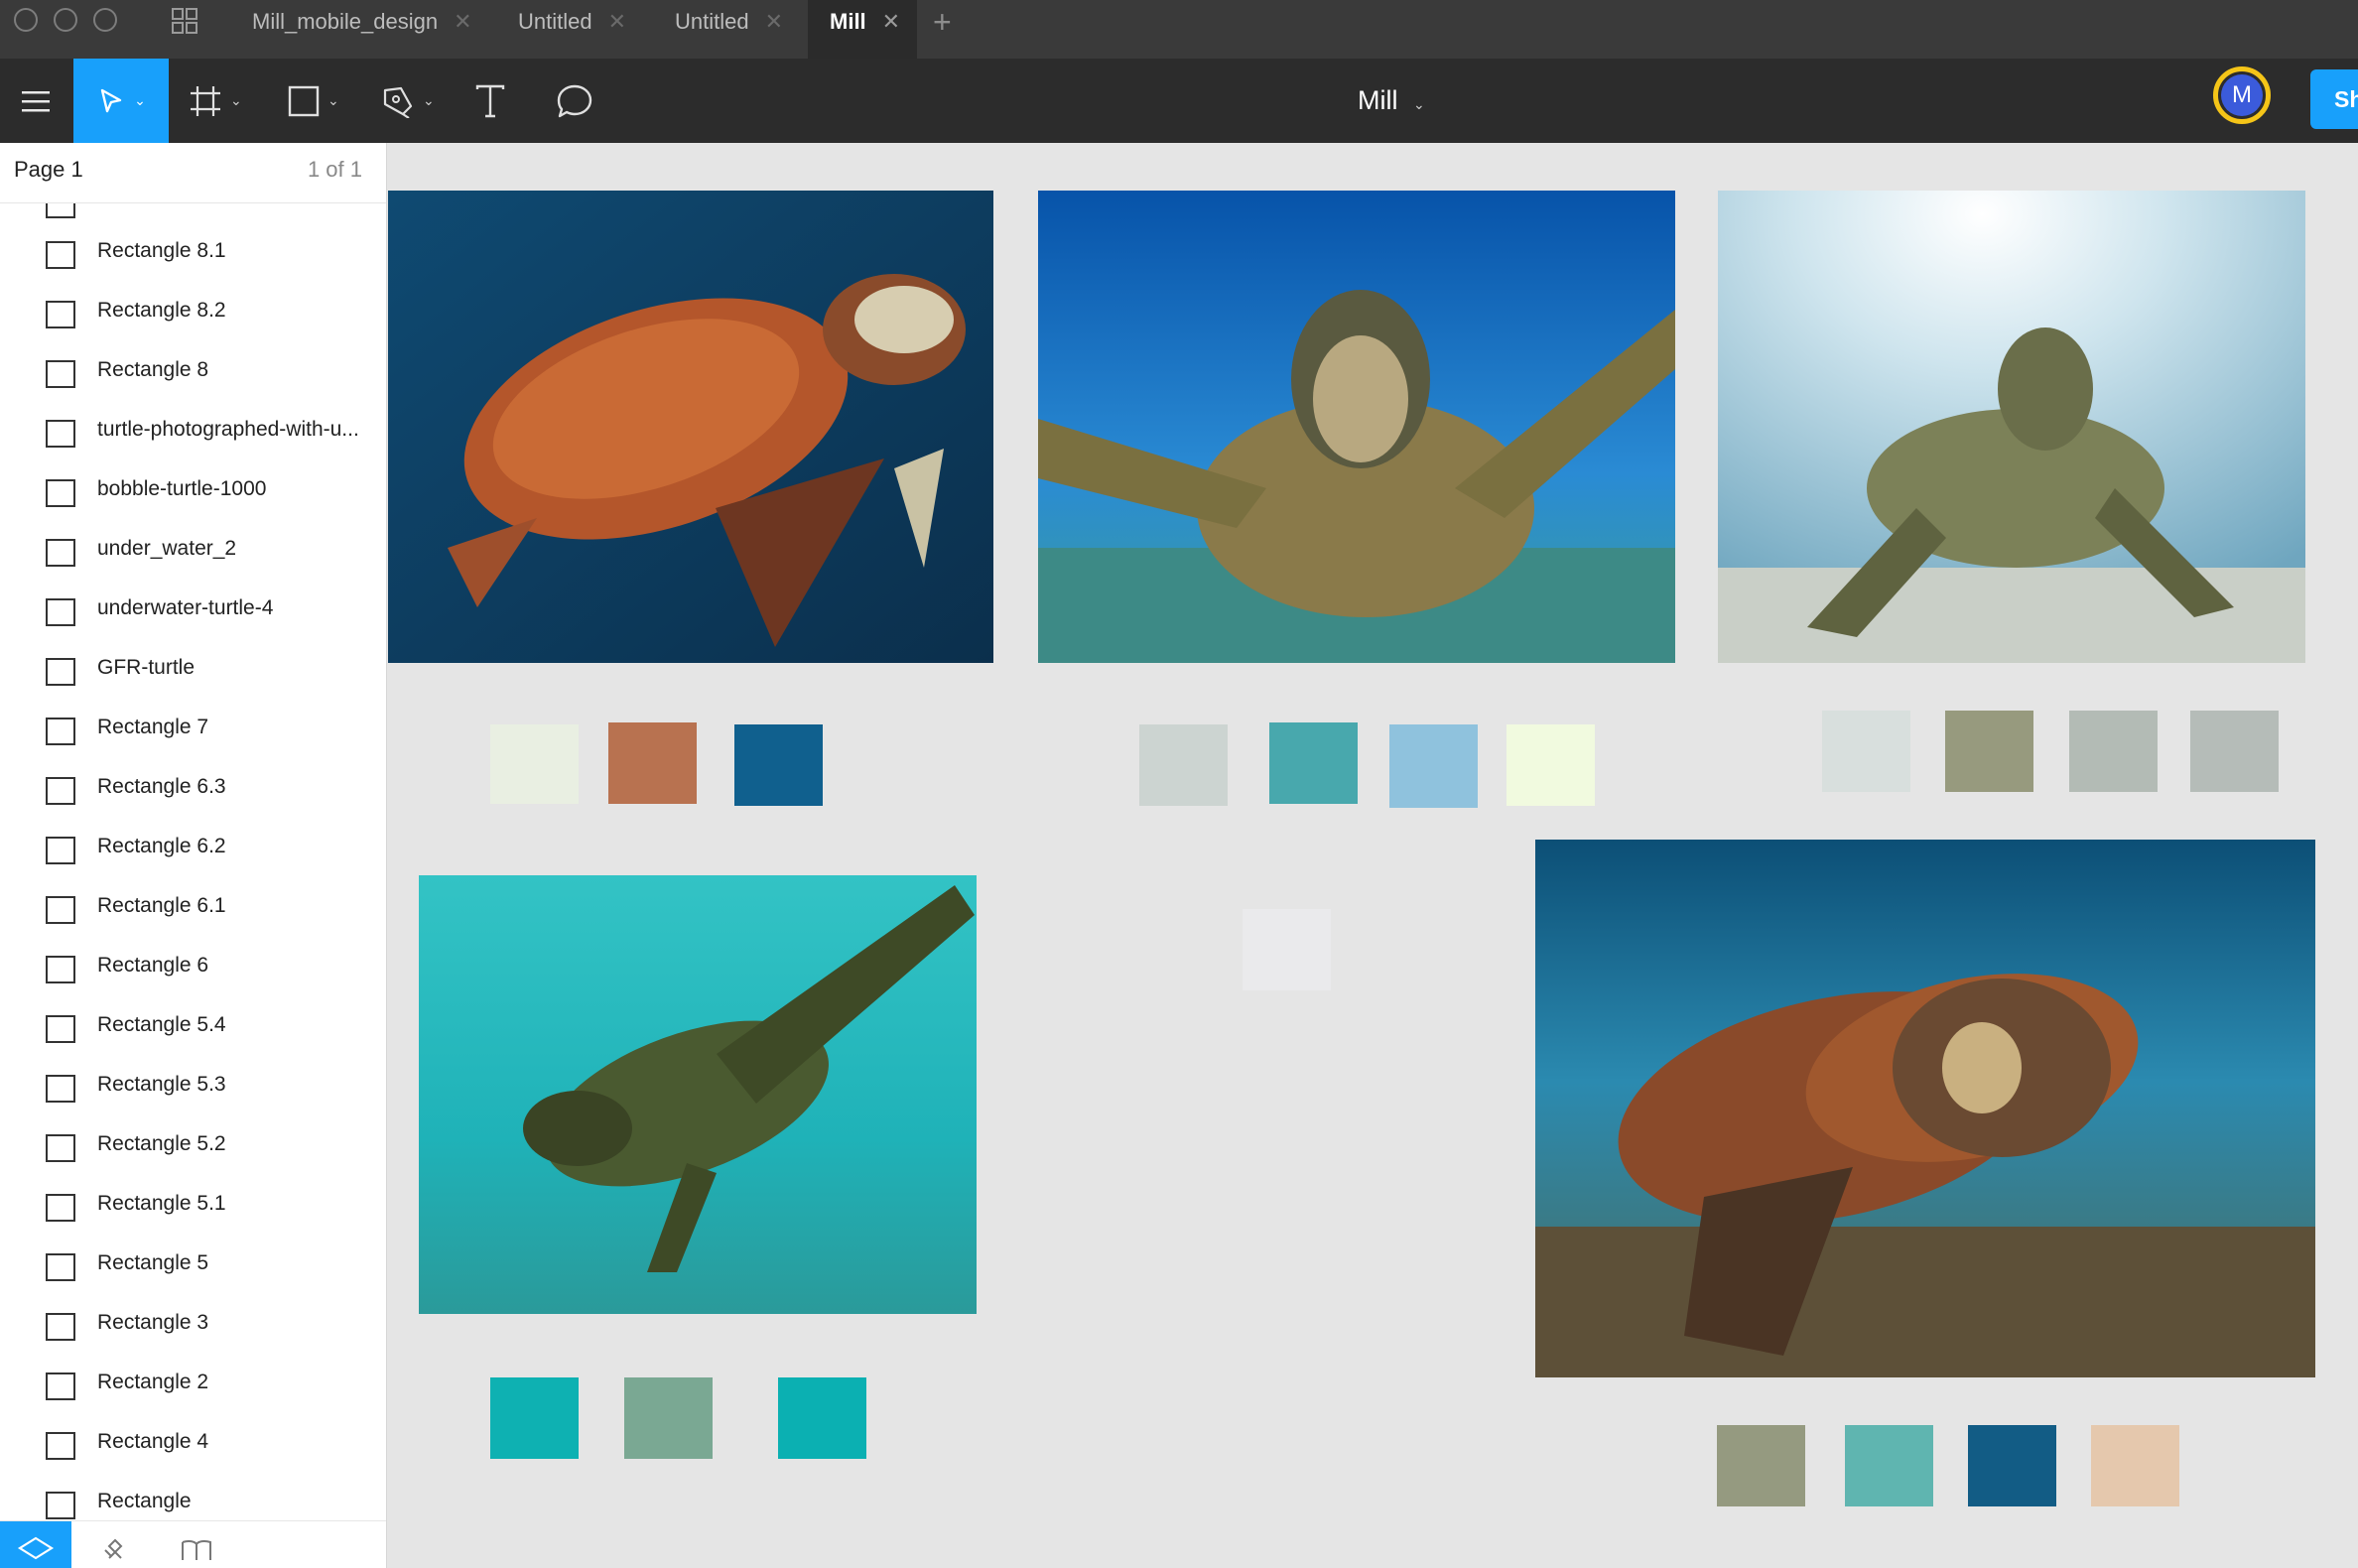 The image size is (2358, 1568). I want to click on pen-tool-button: ⌄, so click(414, 101).